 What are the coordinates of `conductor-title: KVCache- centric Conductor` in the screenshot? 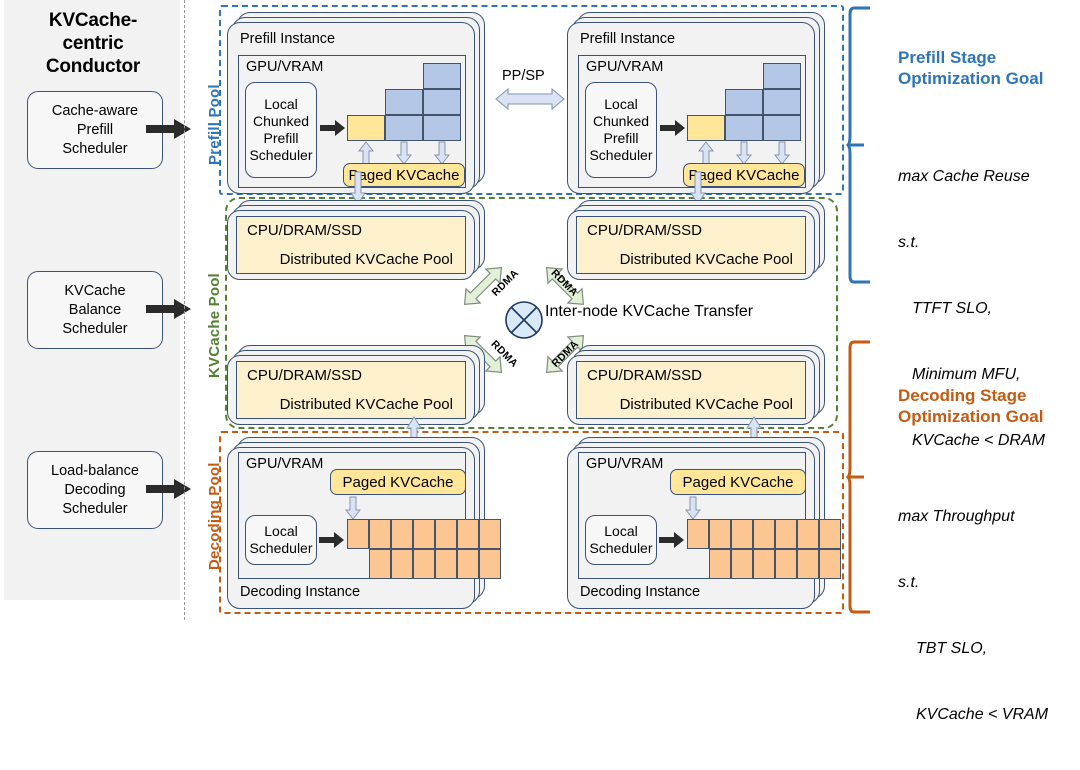 It's located at (93, 43).